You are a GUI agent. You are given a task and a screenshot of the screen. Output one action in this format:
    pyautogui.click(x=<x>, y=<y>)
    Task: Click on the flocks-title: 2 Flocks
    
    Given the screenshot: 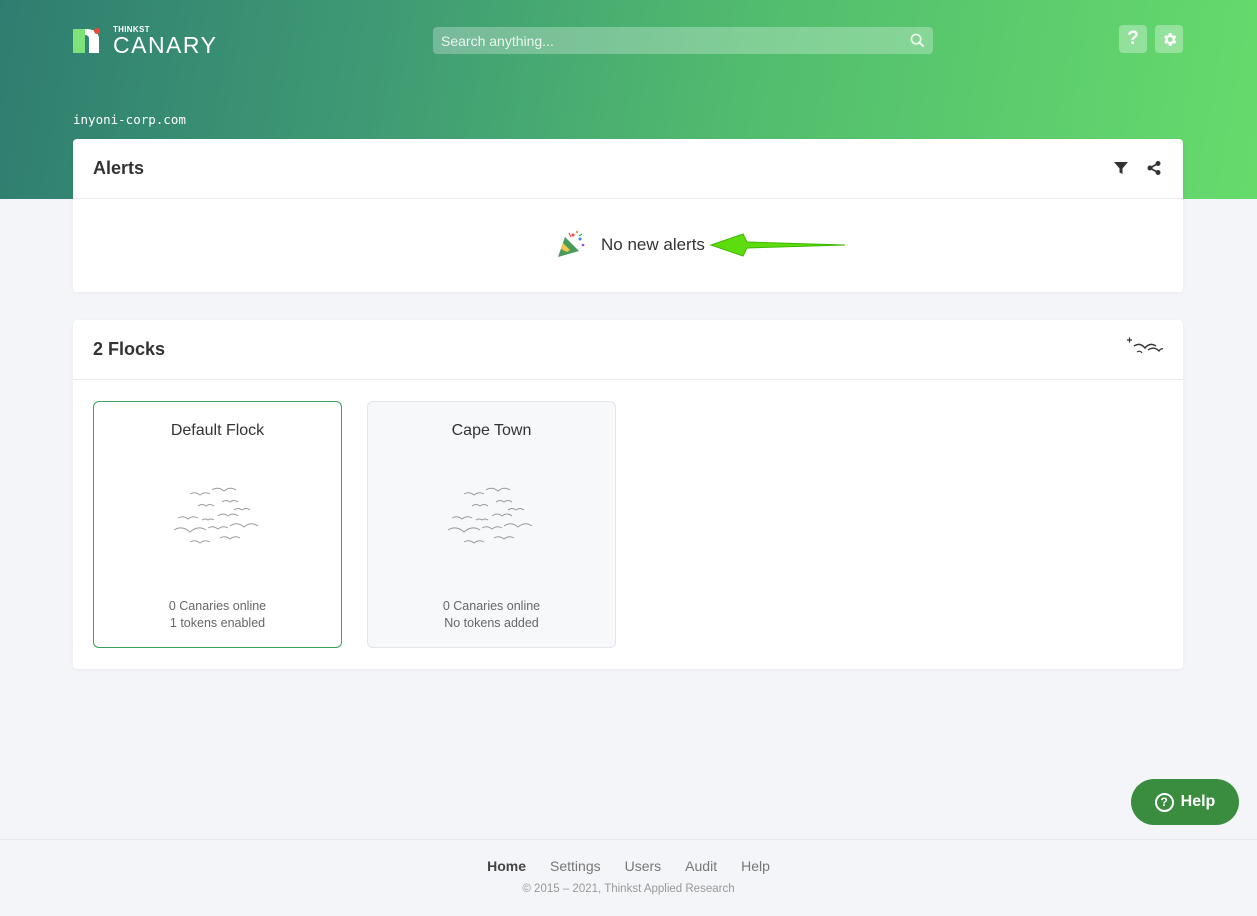 What is the action you would take?
    pyautogui.click(x=129, y=349)
    